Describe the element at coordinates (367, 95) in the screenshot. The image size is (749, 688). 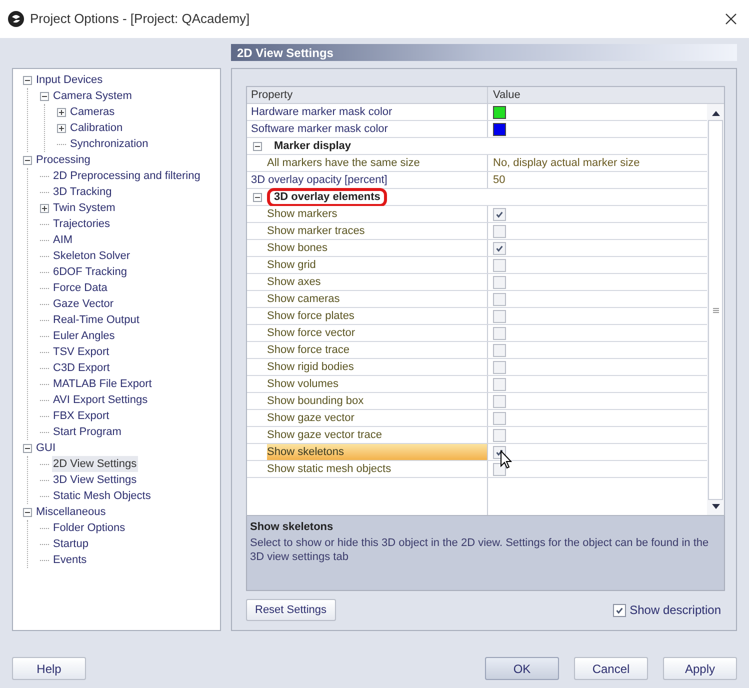
I see `column-header: Property` at that location.